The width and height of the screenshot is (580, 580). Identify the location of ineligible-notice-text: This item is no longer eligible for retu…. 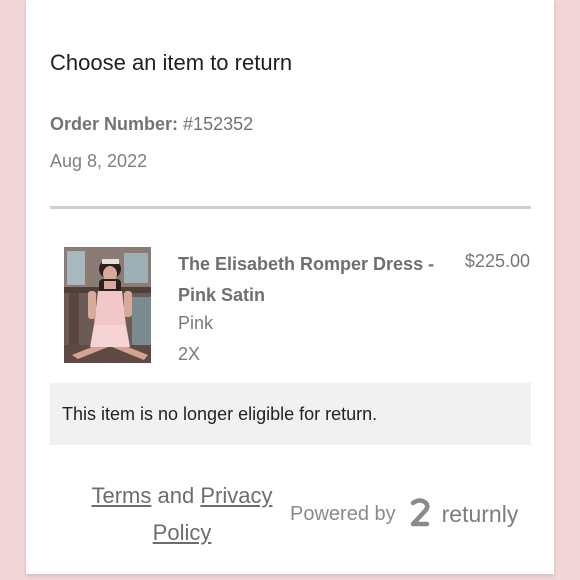
(220, 413).